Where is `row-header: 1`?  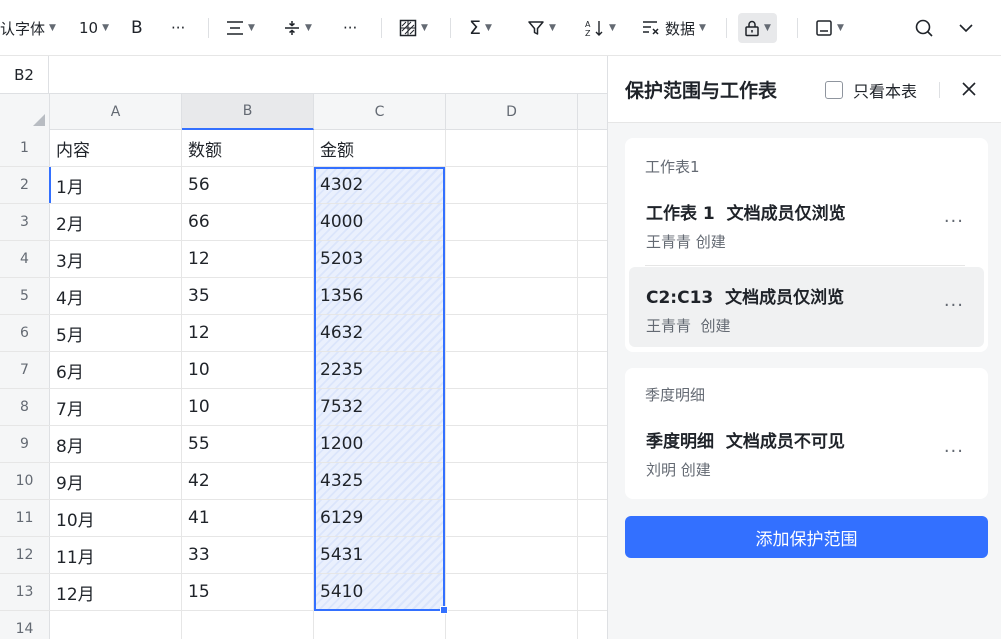 row-header: 1 is located at coordinates (25, 148).